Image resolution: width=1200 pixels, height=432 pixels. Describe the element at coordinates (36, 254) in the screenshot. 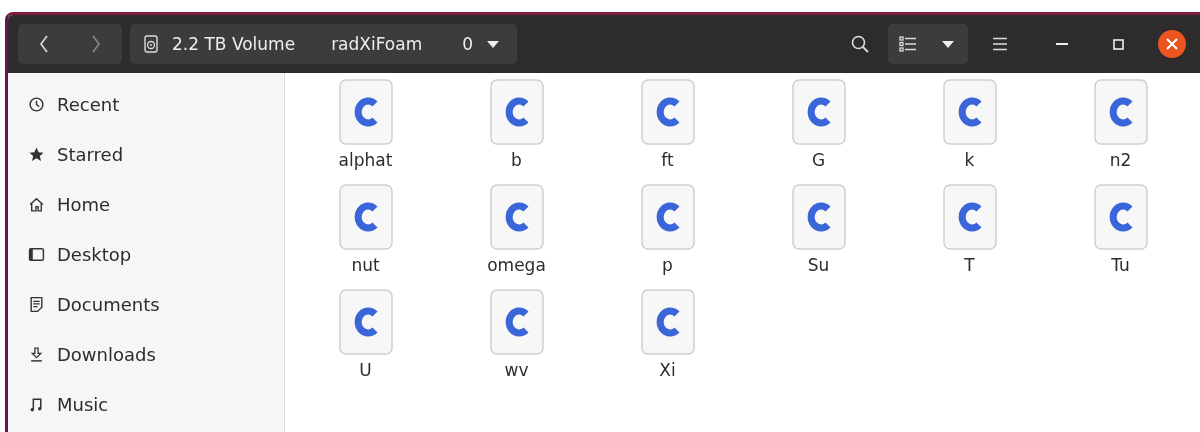

I see `desktop-icon` at that location.